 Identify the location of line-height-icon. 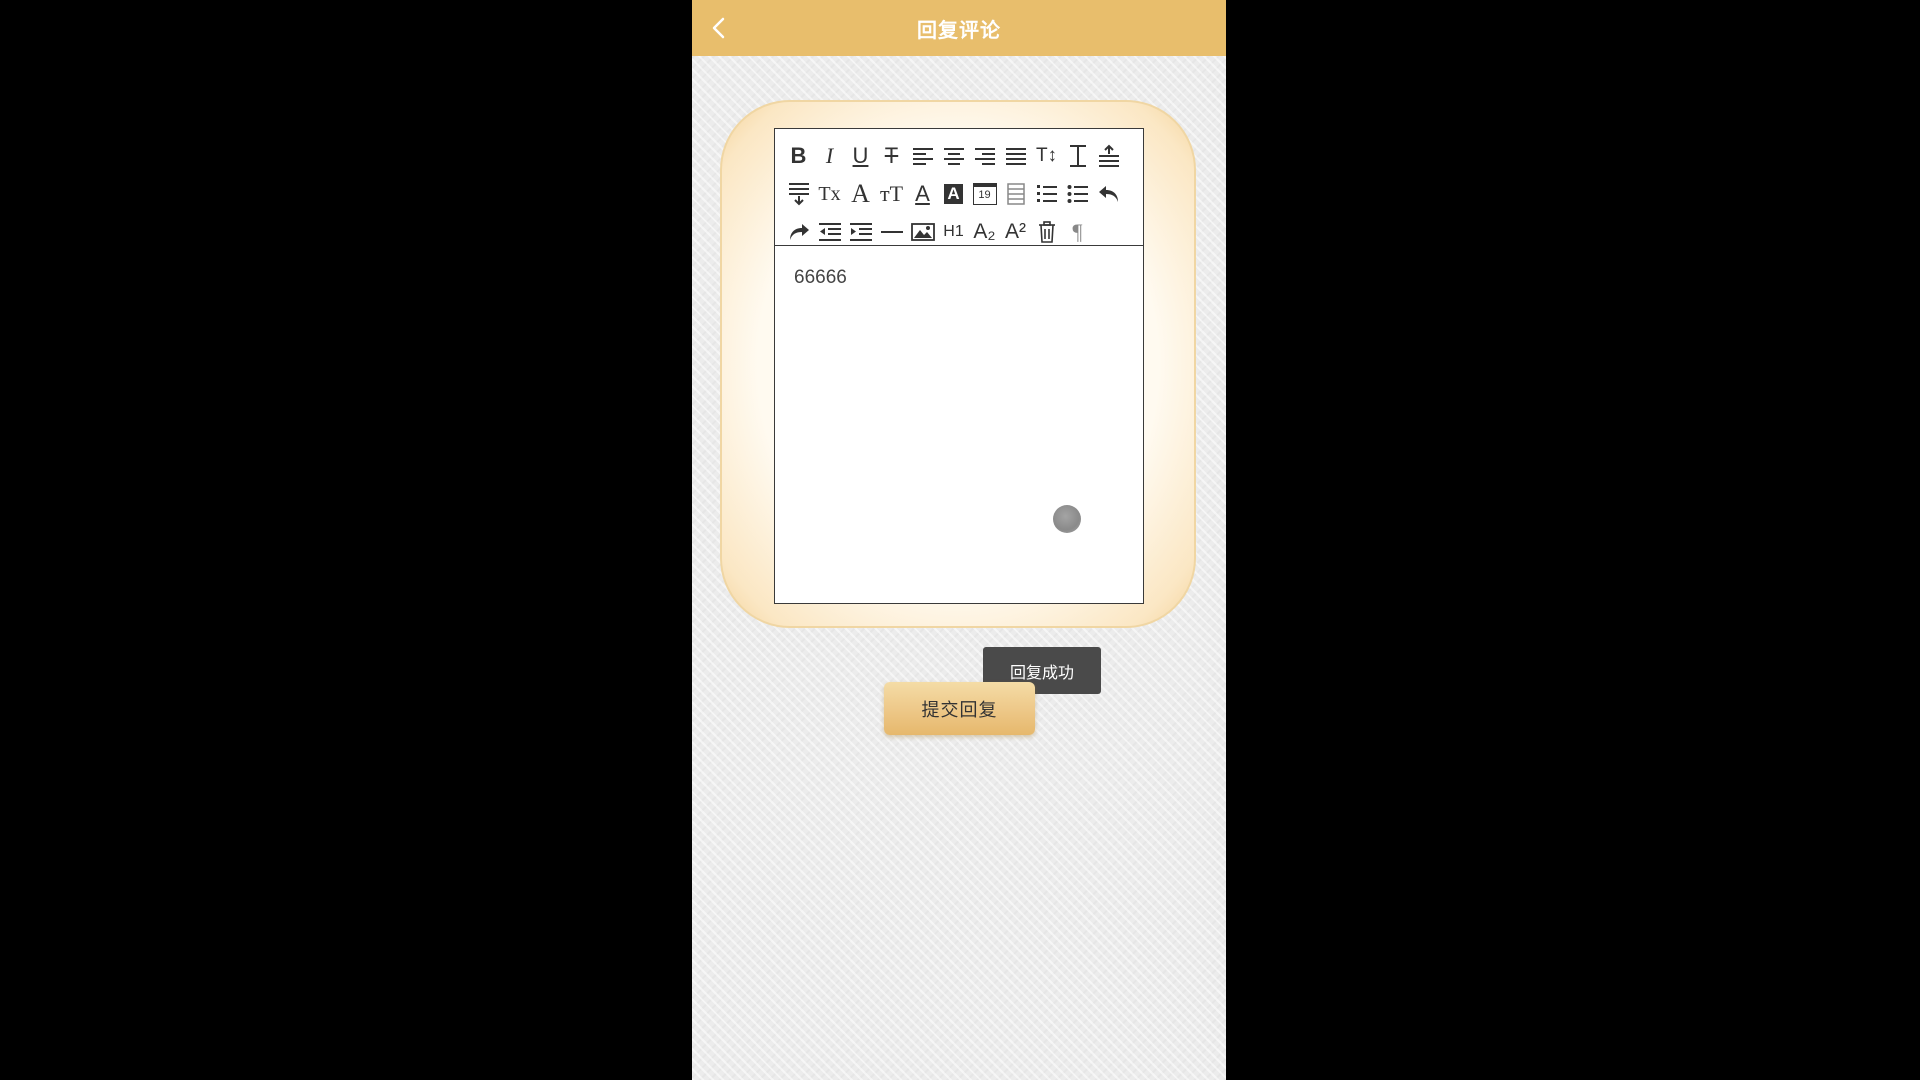
(1077, 156).